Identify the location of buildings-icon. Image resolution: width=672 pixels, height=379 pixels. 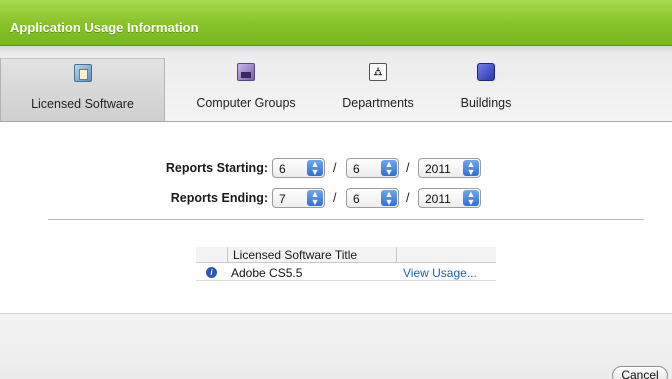
(486, 72).